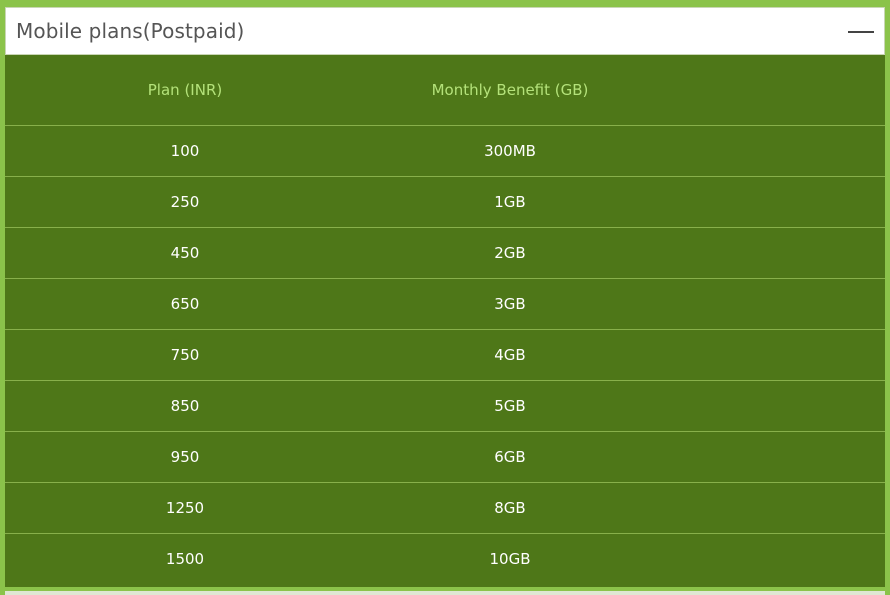 This screenshot has height=595, width=890. Describe the element at coordinates (185, 559) in the screenshot. I see `plan-cell: 1500` at that location.